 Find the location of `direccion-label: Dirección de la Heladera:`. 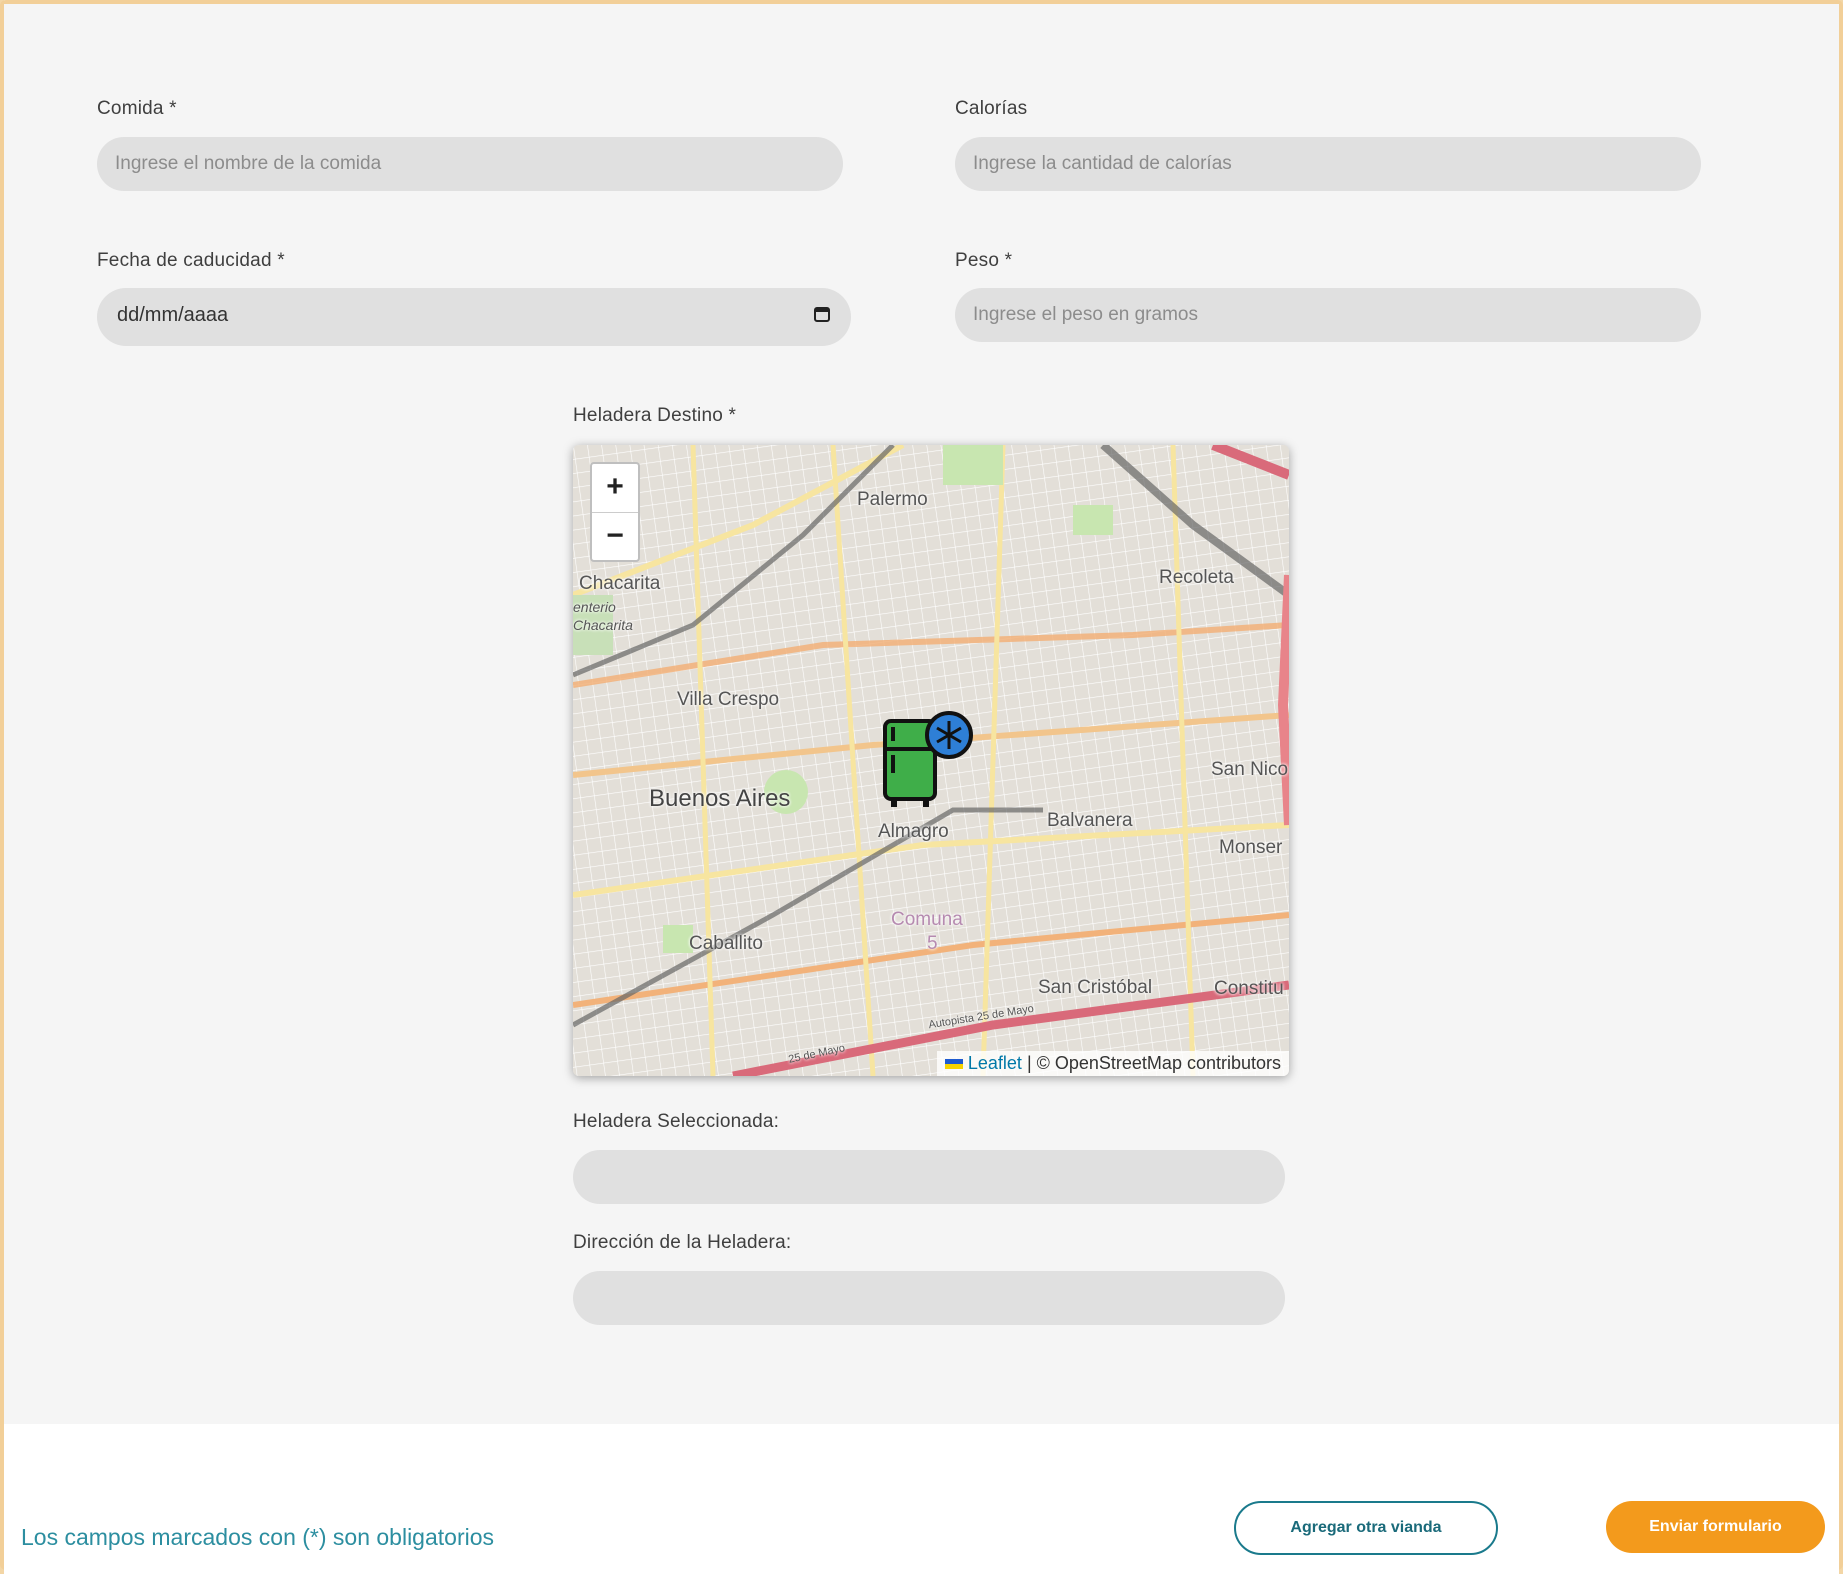

direccion-label: Dirección de la Heladera: is located at coordinates (682, 1242).